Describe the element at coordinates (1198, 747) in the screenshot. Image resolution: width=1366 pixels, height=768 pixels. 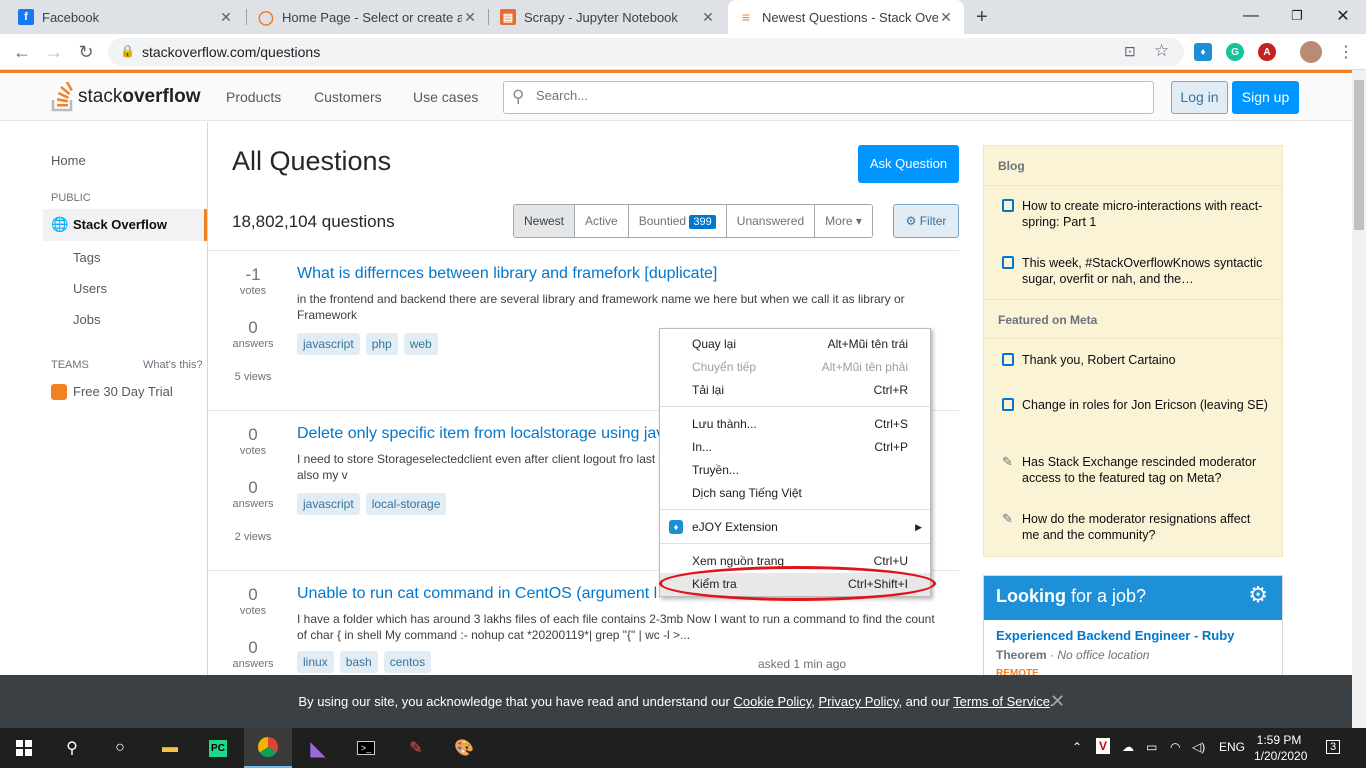
I see `volume-icon: ◁)` at that location.